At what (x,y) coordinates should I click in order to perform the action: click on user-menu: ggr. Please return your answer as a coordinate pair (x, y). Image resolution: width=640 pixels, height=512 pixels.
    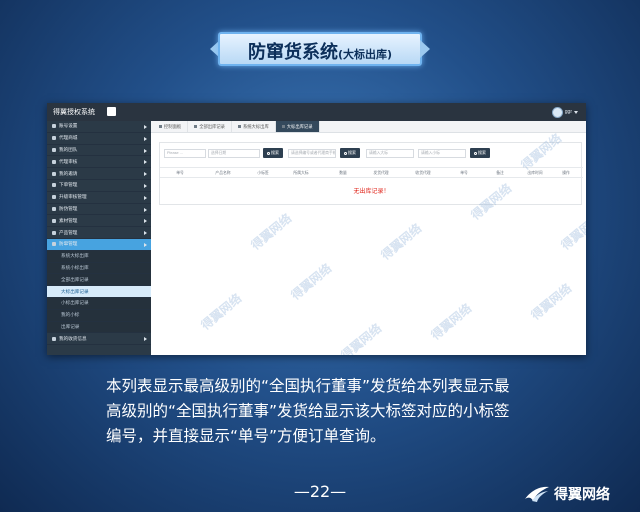
    Looking at the image, I should click on (564, 112).